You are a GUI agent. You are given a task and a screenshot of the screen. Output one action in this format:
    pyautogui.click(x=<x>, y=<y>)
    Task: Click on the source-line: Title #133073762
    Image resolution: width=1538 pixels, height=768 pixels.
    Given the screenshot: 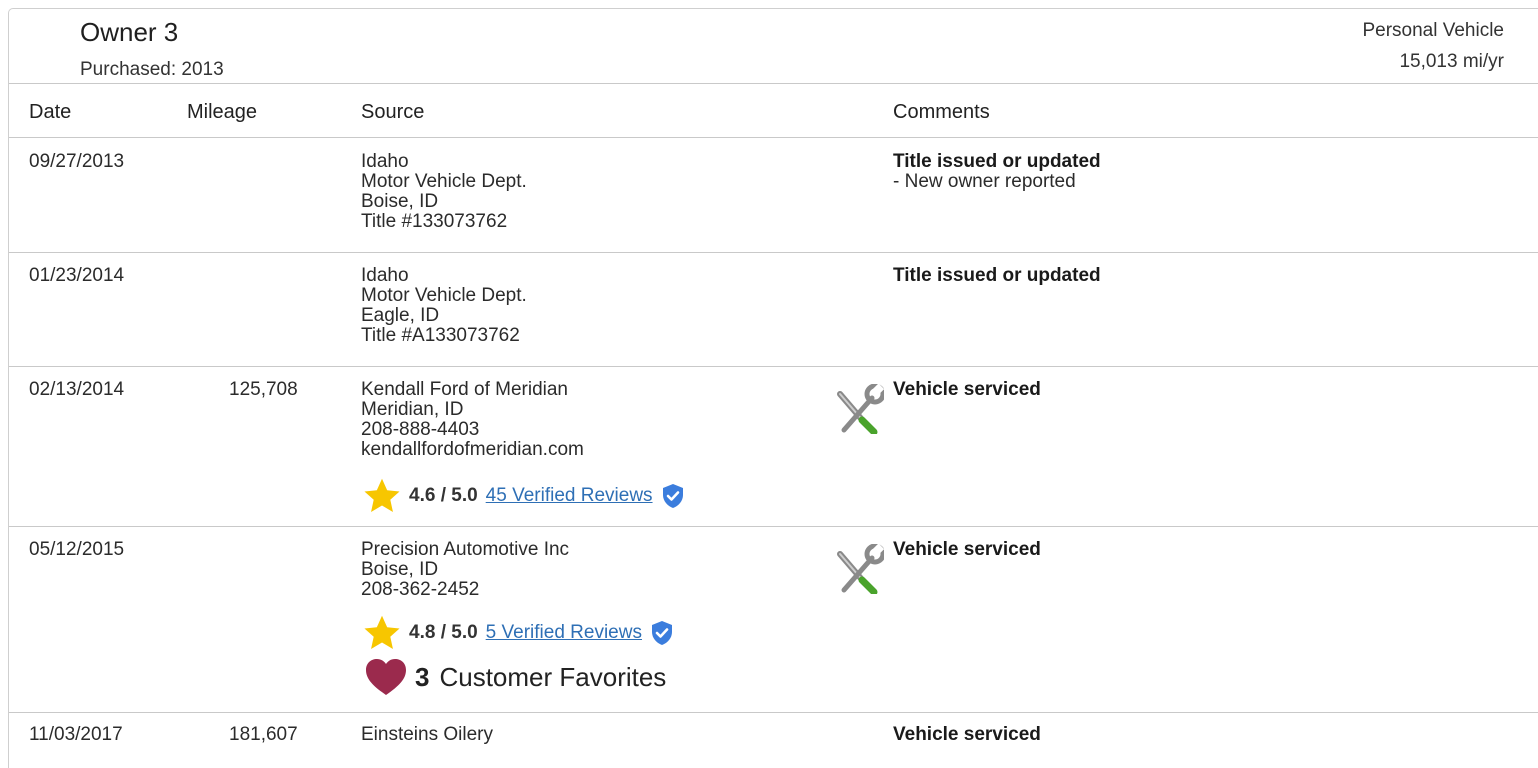 What is the action you would take?
    pyautogui.click(x=434, y=221)
    